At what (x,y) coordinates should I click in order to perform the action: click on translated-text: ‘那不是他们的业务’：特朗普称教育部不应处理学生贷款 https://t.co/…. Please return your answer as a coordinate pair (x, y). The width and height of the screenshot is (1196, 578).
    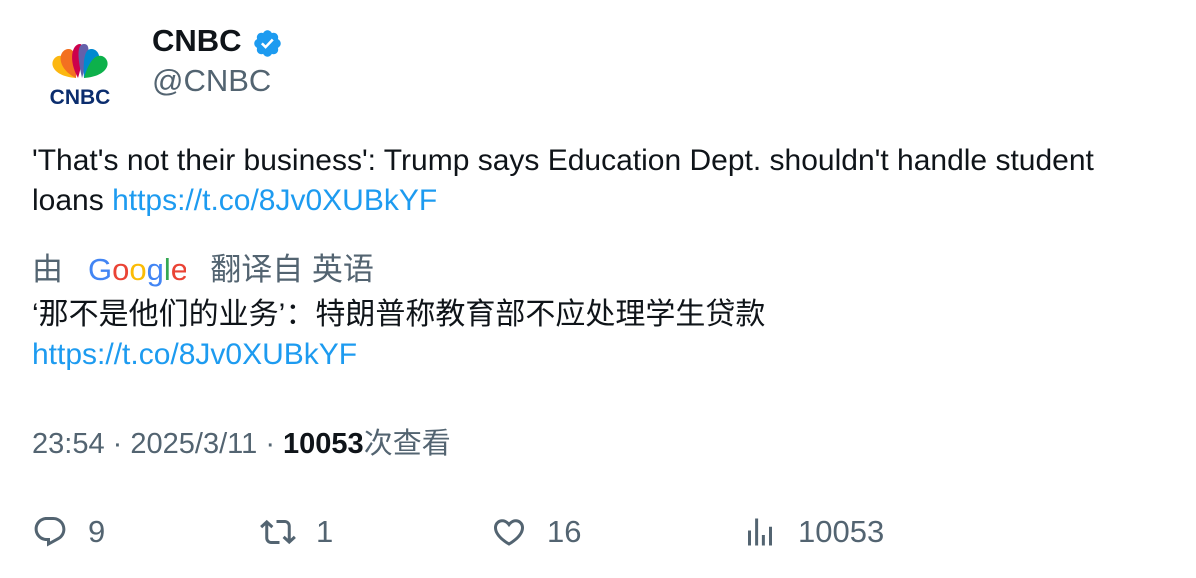
    Looking at the image, I should click on (587, 335).